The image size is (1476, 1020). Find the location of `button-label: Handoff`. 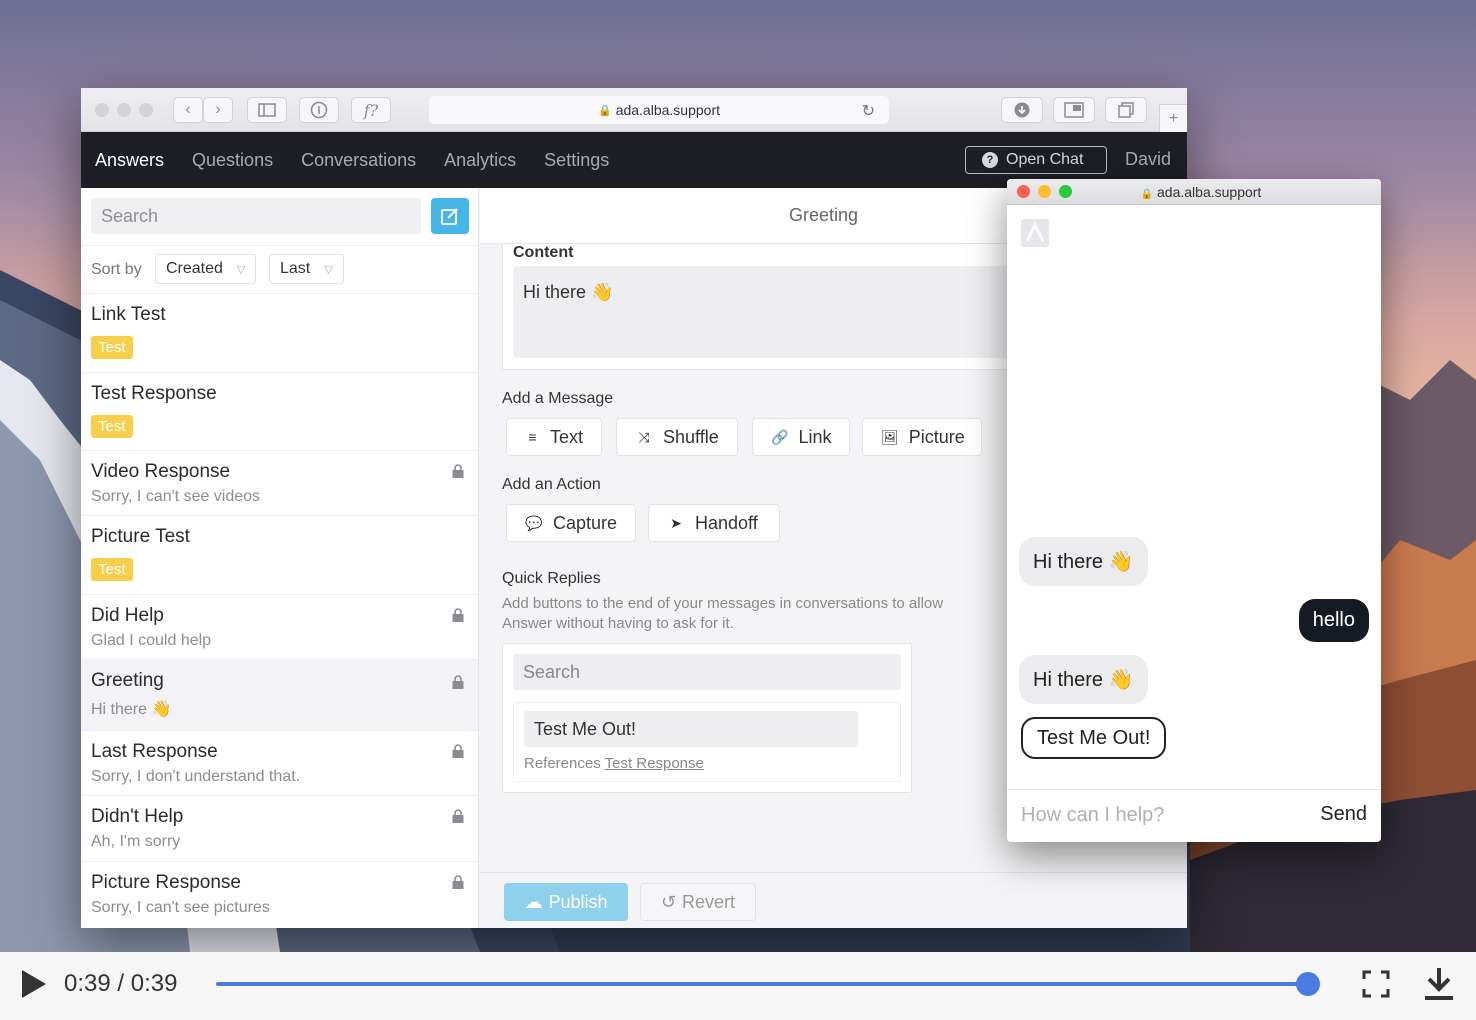

button-label: Handoff is located at coordinates (726, 522).